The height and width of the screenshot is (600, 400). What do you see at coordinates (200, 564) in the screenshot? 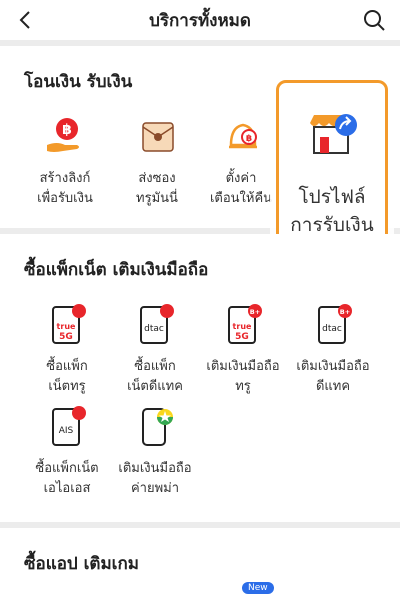
I see `section-apps-games: ซื้อแอป เติมเกม New` at bounding box center [200, 564].